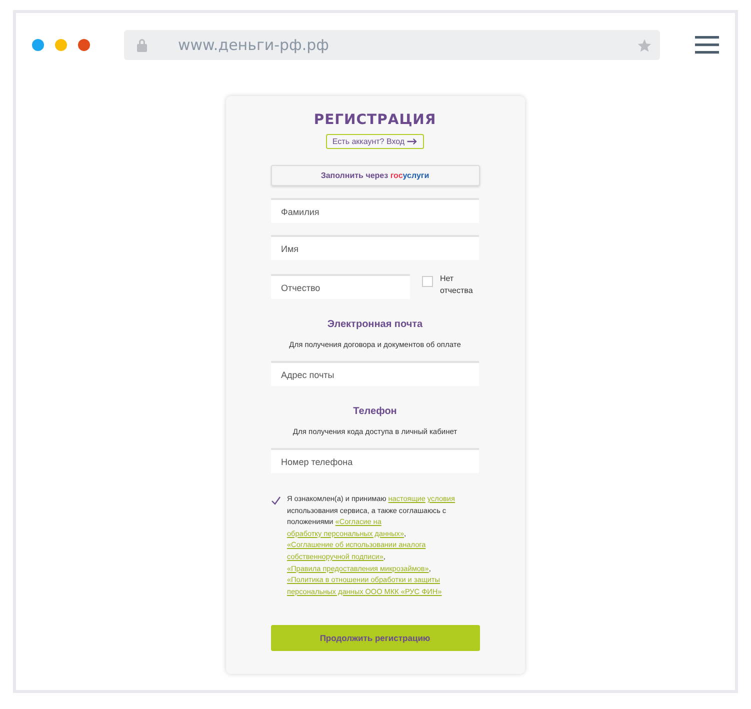 Image resolution: width=751 pixels, height=709 pixels. Describe the element at coordinates (644, 45) in the screenshot. I see `star-icon` at that location.